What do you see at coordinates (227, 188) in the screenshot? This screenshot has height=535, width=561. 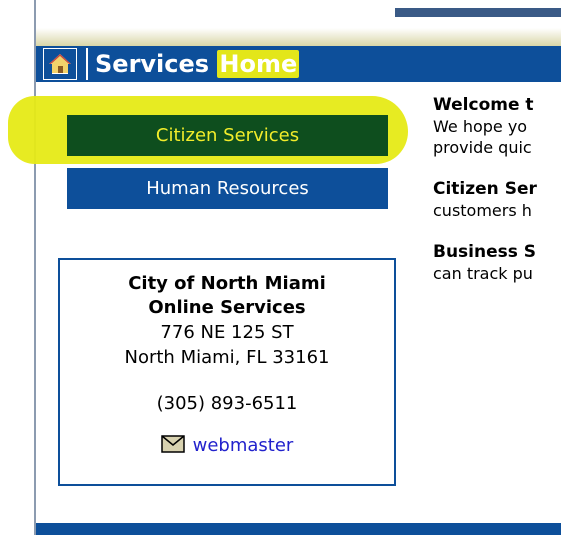 I see `human-resources-button: Human Resources` at bounding box center [227, 188].